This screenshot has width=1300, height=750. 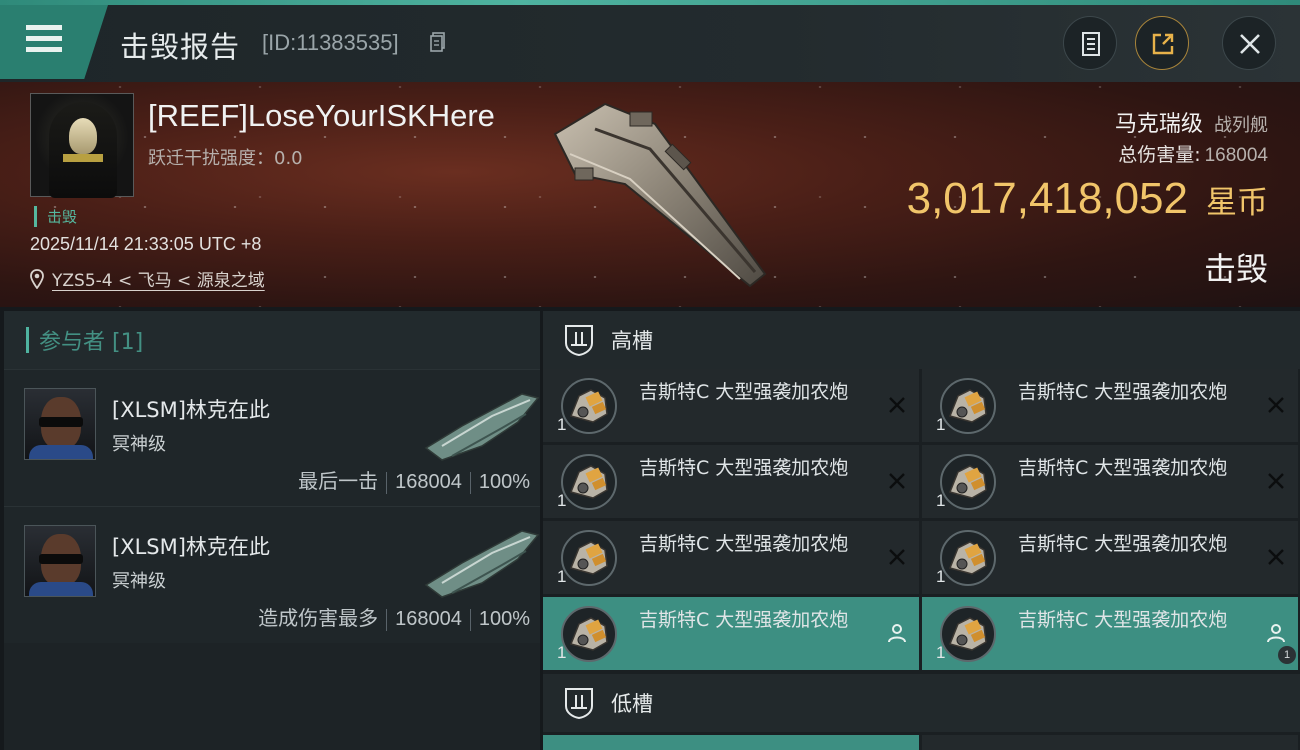 What do you see at coordinates (61, 589) in the screenshot?
I see `avatar-suit` at bounding box center [61, 589].